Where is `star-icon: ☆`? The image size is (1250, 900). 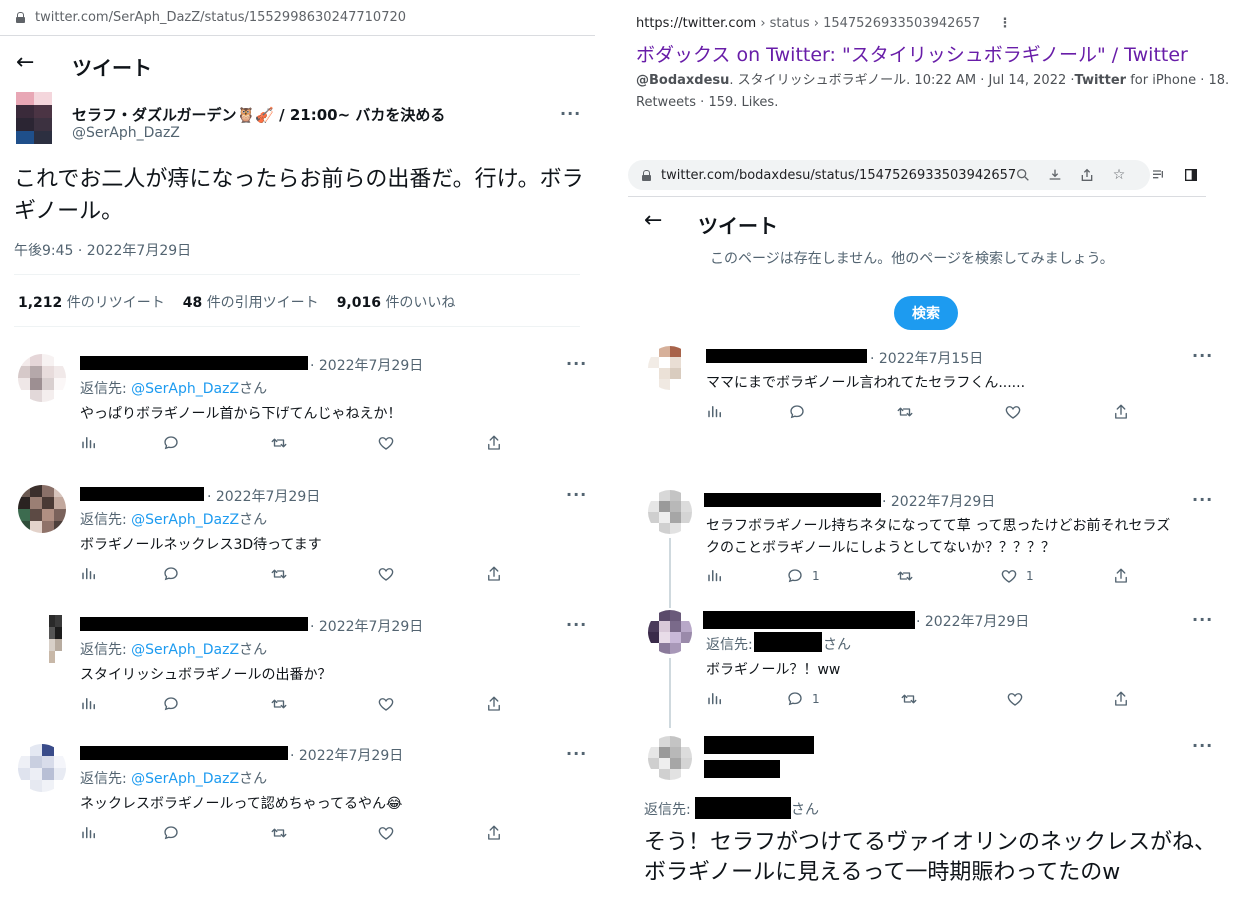 star-icon: ☆ is located at coordinates (1119, 175).